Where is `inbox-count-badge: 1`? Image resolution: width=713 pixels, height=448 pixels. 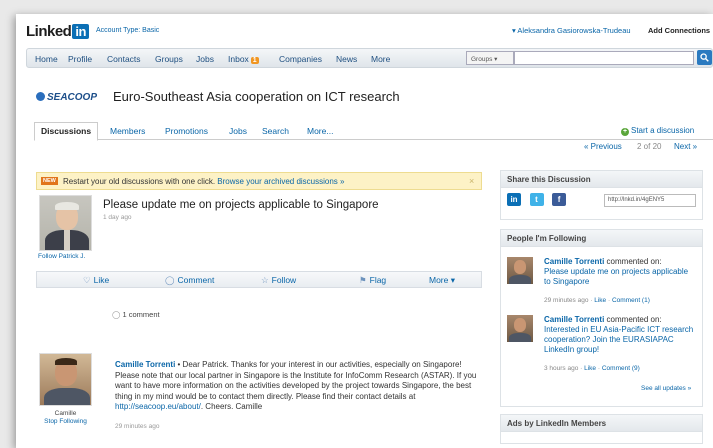 inbox-count-badge: 1 is located at coordinates (254, 60).